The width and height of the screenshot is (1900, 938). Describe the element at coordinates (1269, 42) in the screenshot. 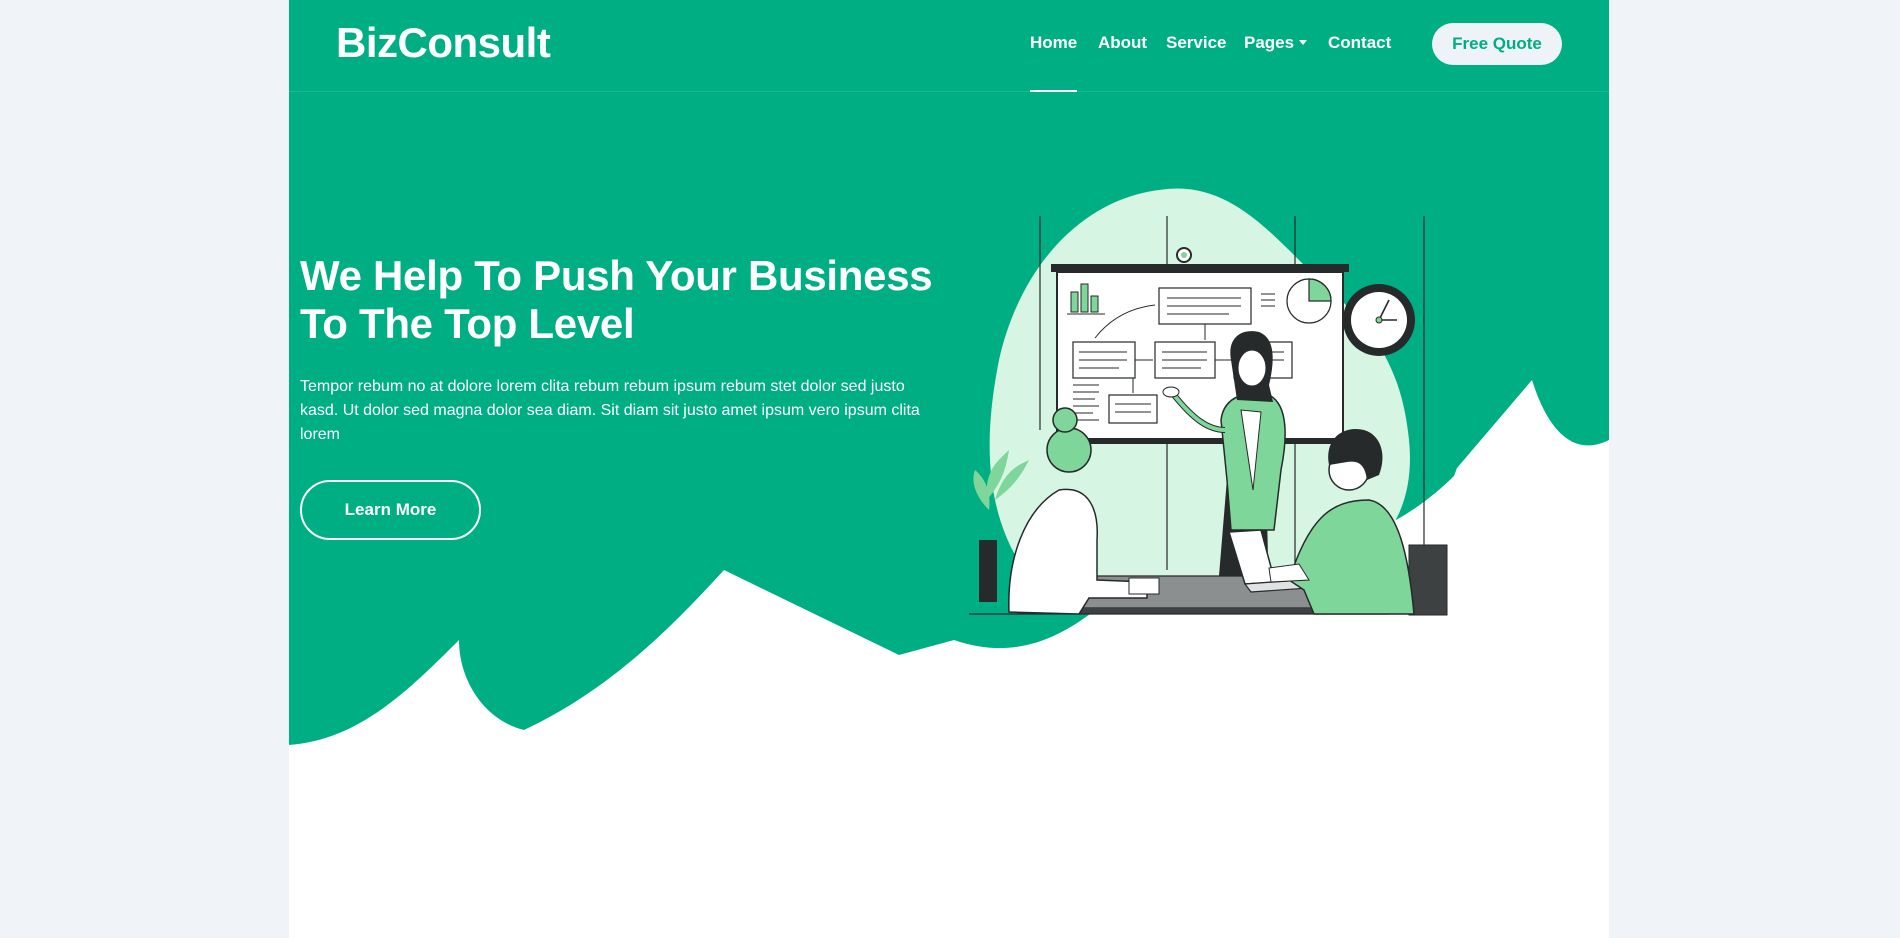

I see `nav-pages-label: Pages` at that location.